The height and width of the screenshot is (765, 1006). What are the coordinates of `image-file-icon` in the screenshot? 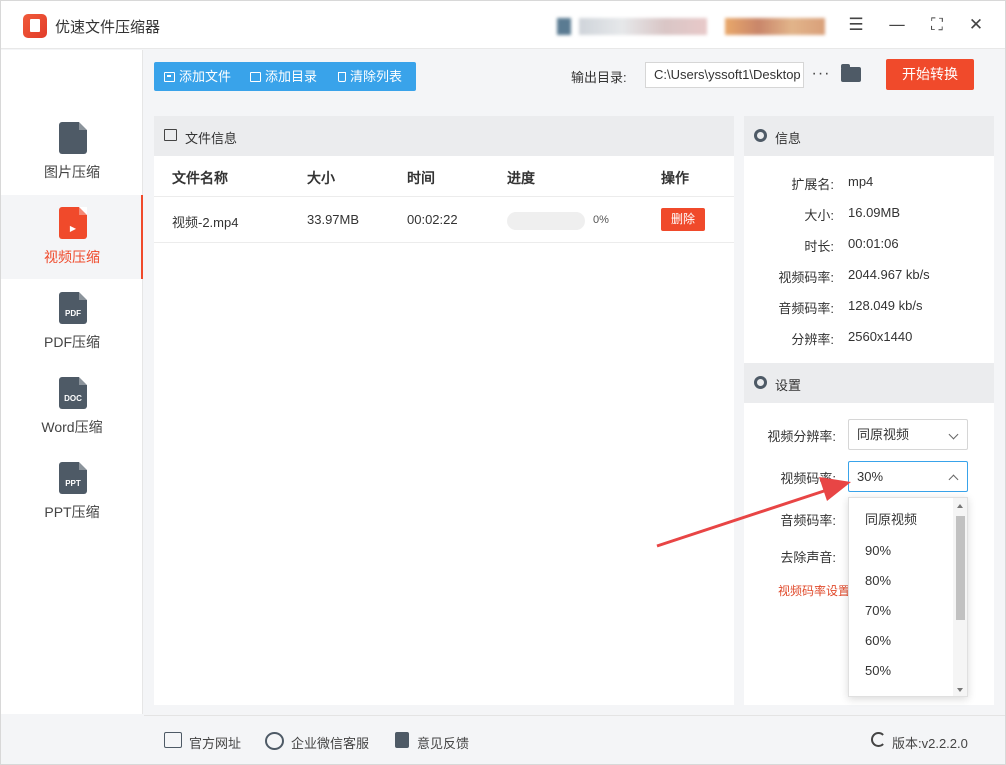 It's located at (73, 138).